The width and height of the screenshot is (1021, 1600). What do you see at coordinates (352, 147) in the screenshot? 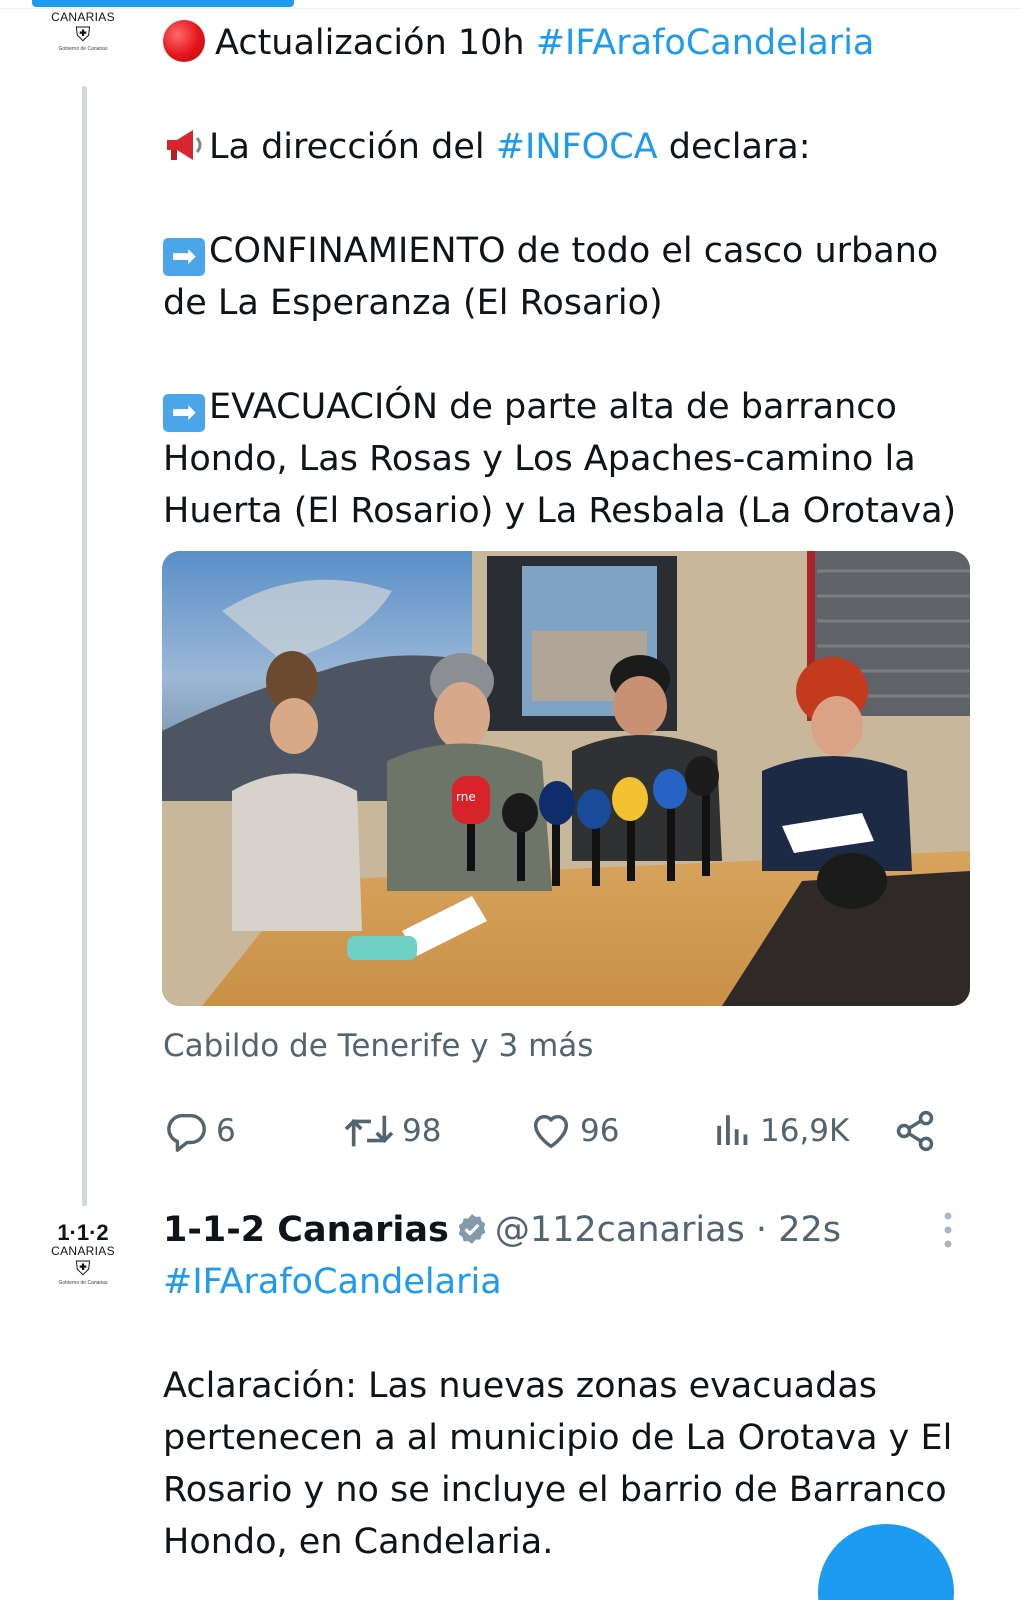
I see `tweet-text-line: La dirección del` at bounding box center [352, 147].